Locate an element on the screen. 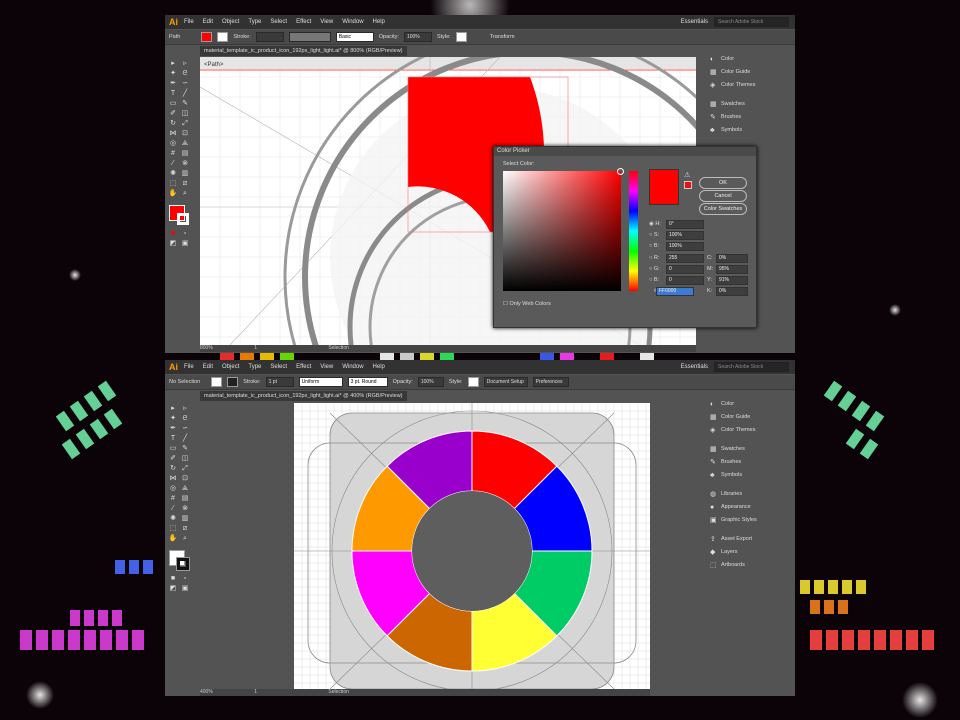 The image size is (960, 720). artboard-tool-icon: ⬚ is located at coordinates (173, 529).